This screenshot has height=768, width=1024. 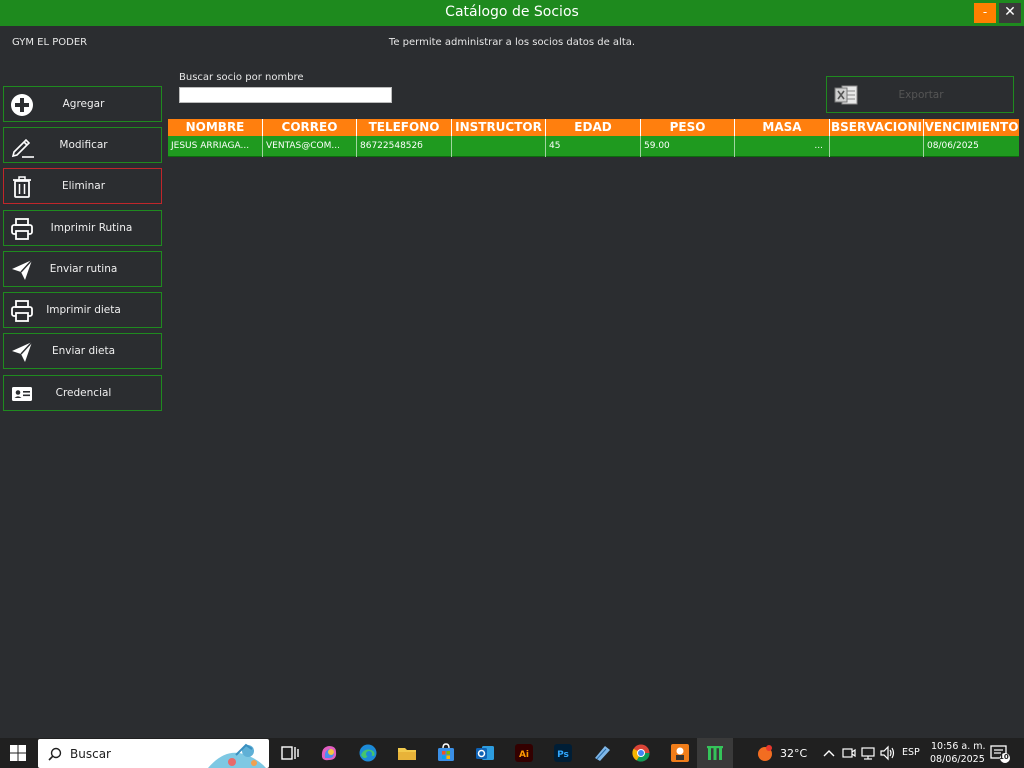 I want to click on microsoft-store-icon, so click(x=446, y=753).